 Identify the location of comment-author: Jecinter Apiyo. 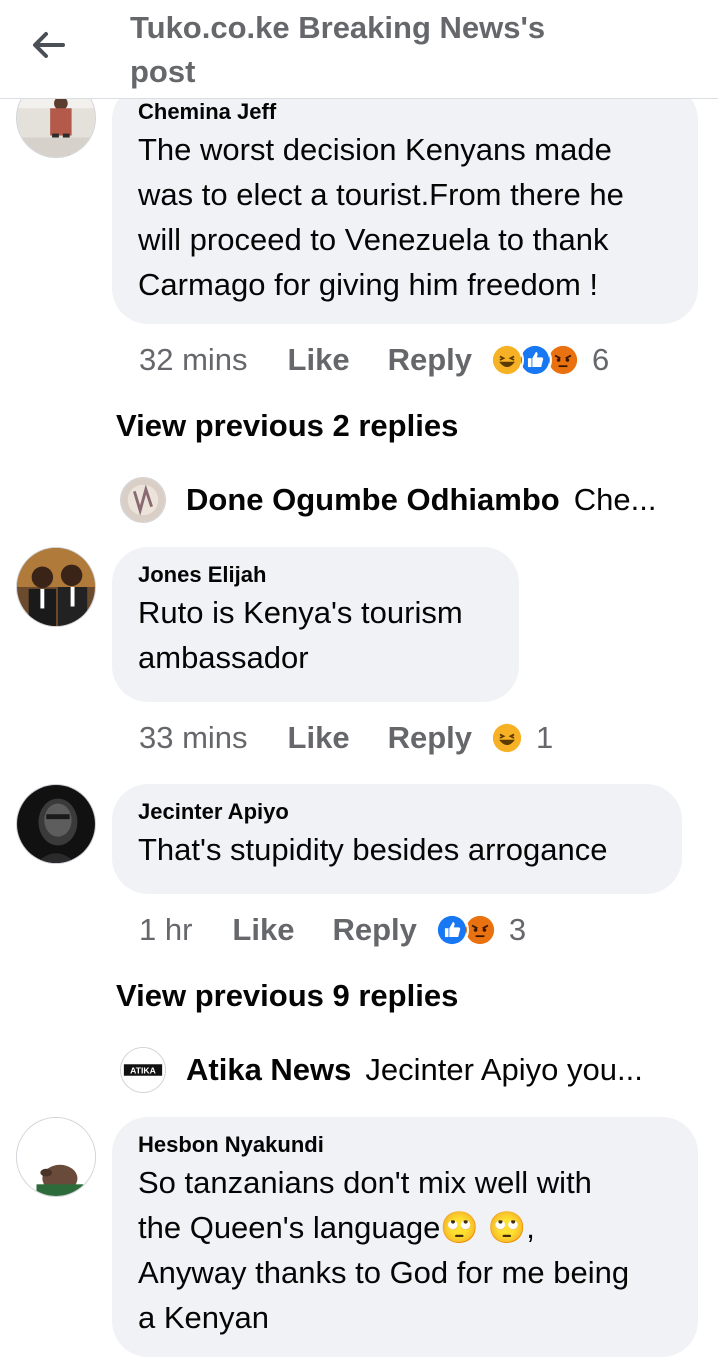
(397, 812).